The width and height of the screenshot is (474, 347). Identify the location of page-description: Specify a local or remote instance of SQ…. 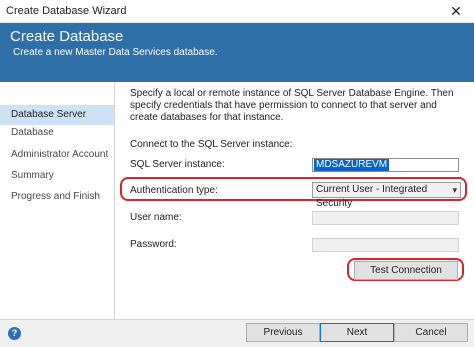
(292, 105).